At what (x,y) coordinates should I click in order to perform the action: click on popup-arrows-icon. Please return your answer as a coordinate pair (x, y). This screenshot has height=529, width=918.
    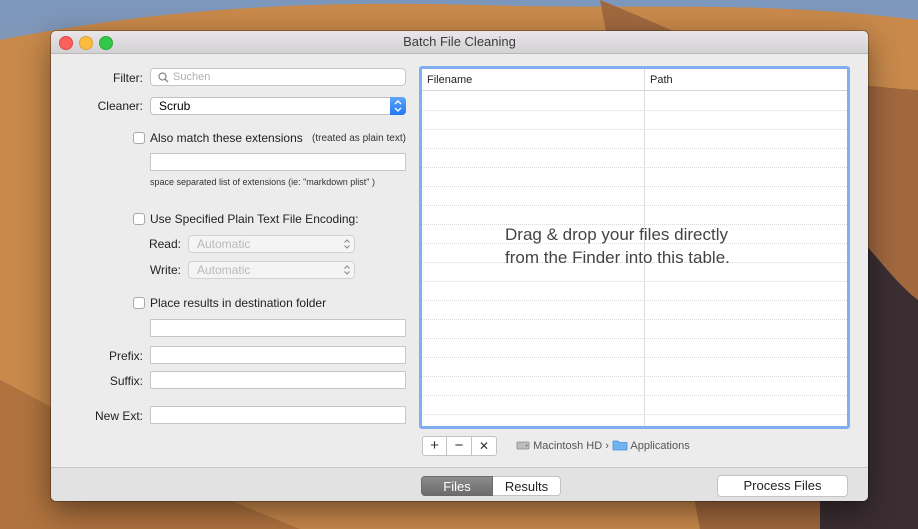
    Looking at the image, I should click on (398, 106).